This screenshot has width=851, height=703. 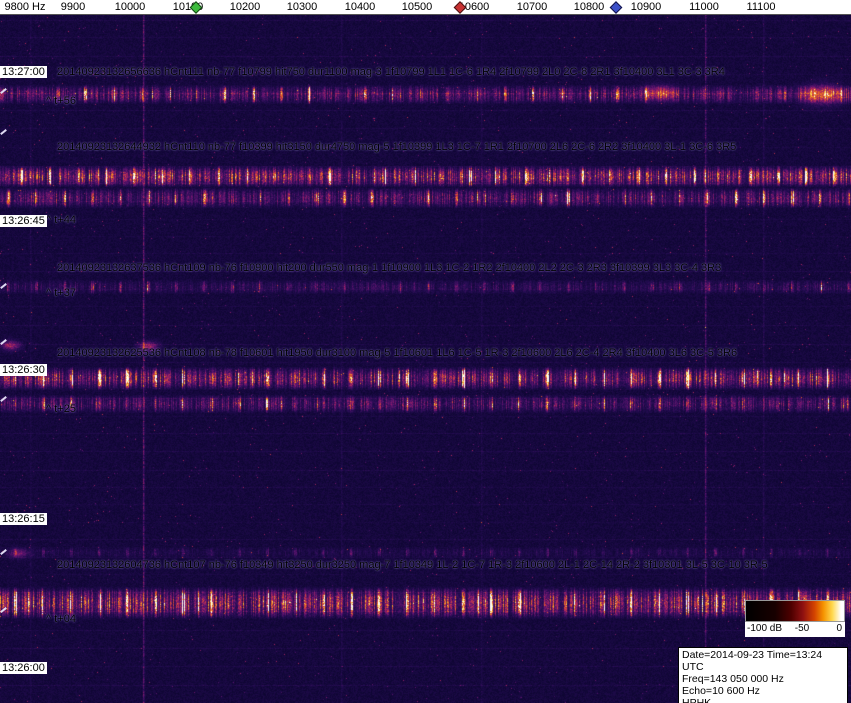 I want to click on time-axis-label: 13:26:45, so click(x=23, y=221).